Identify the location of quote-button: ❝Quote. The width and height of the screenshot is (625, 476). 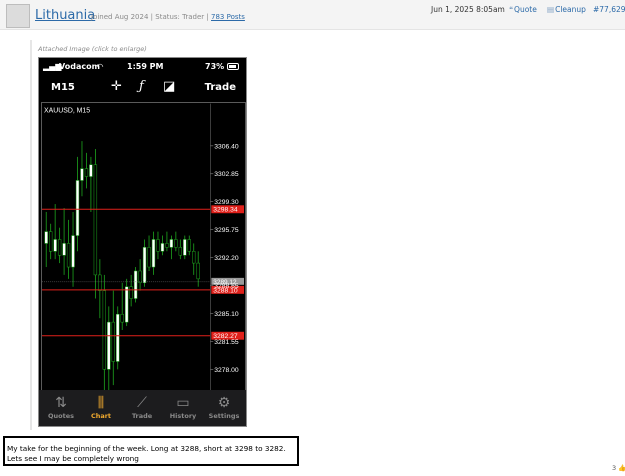
(523, 9).